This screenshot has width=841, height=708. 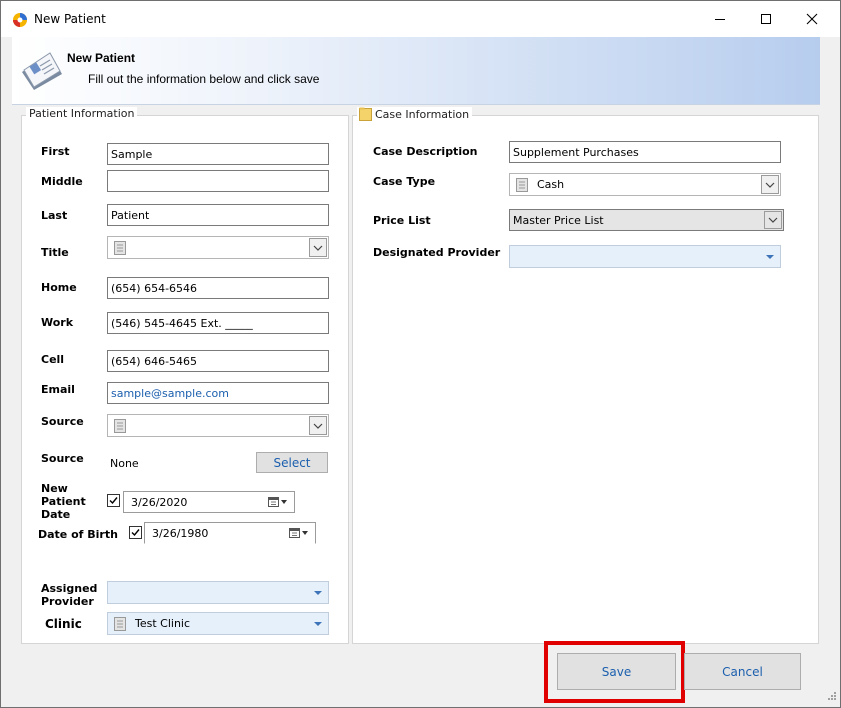 I want to click on case-type-dropdown-button, so click(x=770, y=184).